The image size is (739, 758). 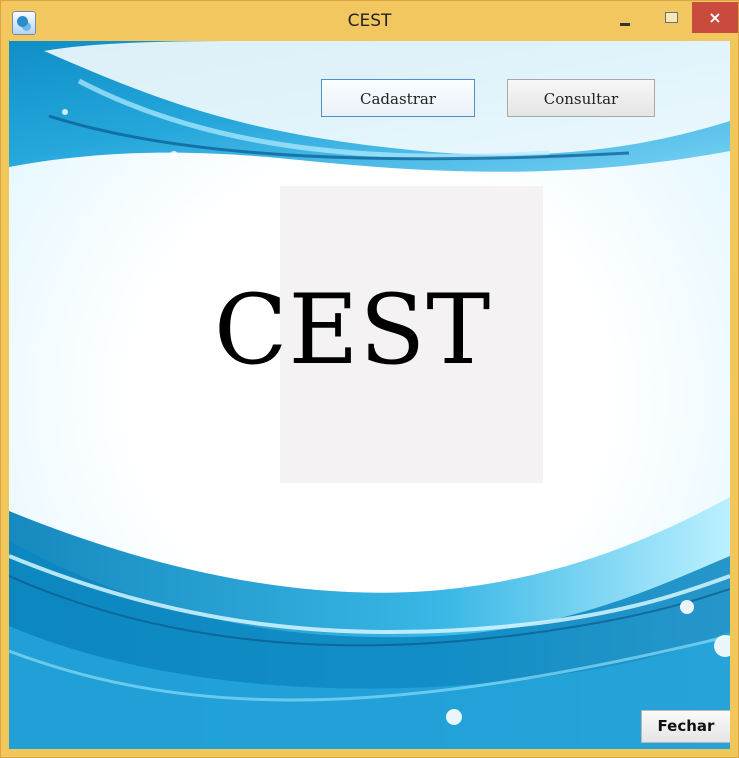 I want to click on fechar-button: Fechar, so click(x=685, y=726).